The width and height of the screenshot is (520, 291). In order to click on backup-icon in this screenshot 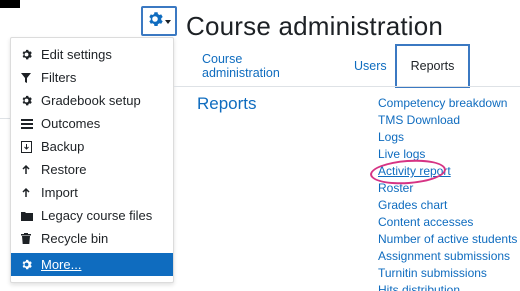, I will do `click(30, 146)`.